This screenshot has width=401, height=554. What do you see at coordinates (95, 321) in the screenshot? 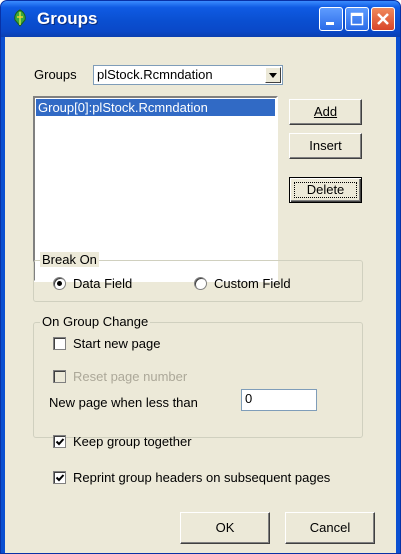
I see `on-group-change-title: On Group Change` at bounding box center [95, 321].